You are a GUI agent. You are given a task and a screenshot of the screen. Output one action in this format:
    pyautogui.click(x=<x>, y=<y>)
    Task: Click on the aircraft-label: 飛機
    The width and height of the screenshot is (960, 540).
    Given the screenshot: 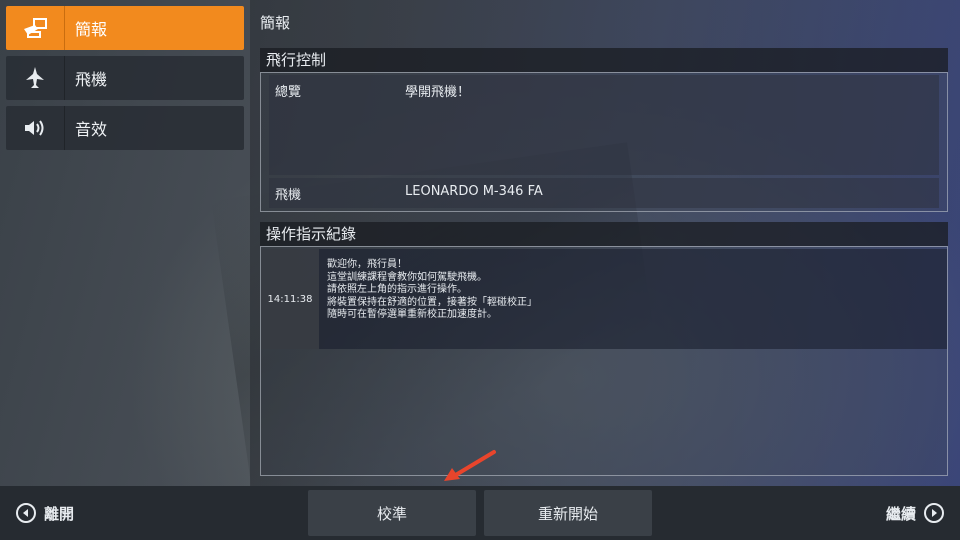 What is the action you would take?
    pyautogui.click(x=288, y=195)
    